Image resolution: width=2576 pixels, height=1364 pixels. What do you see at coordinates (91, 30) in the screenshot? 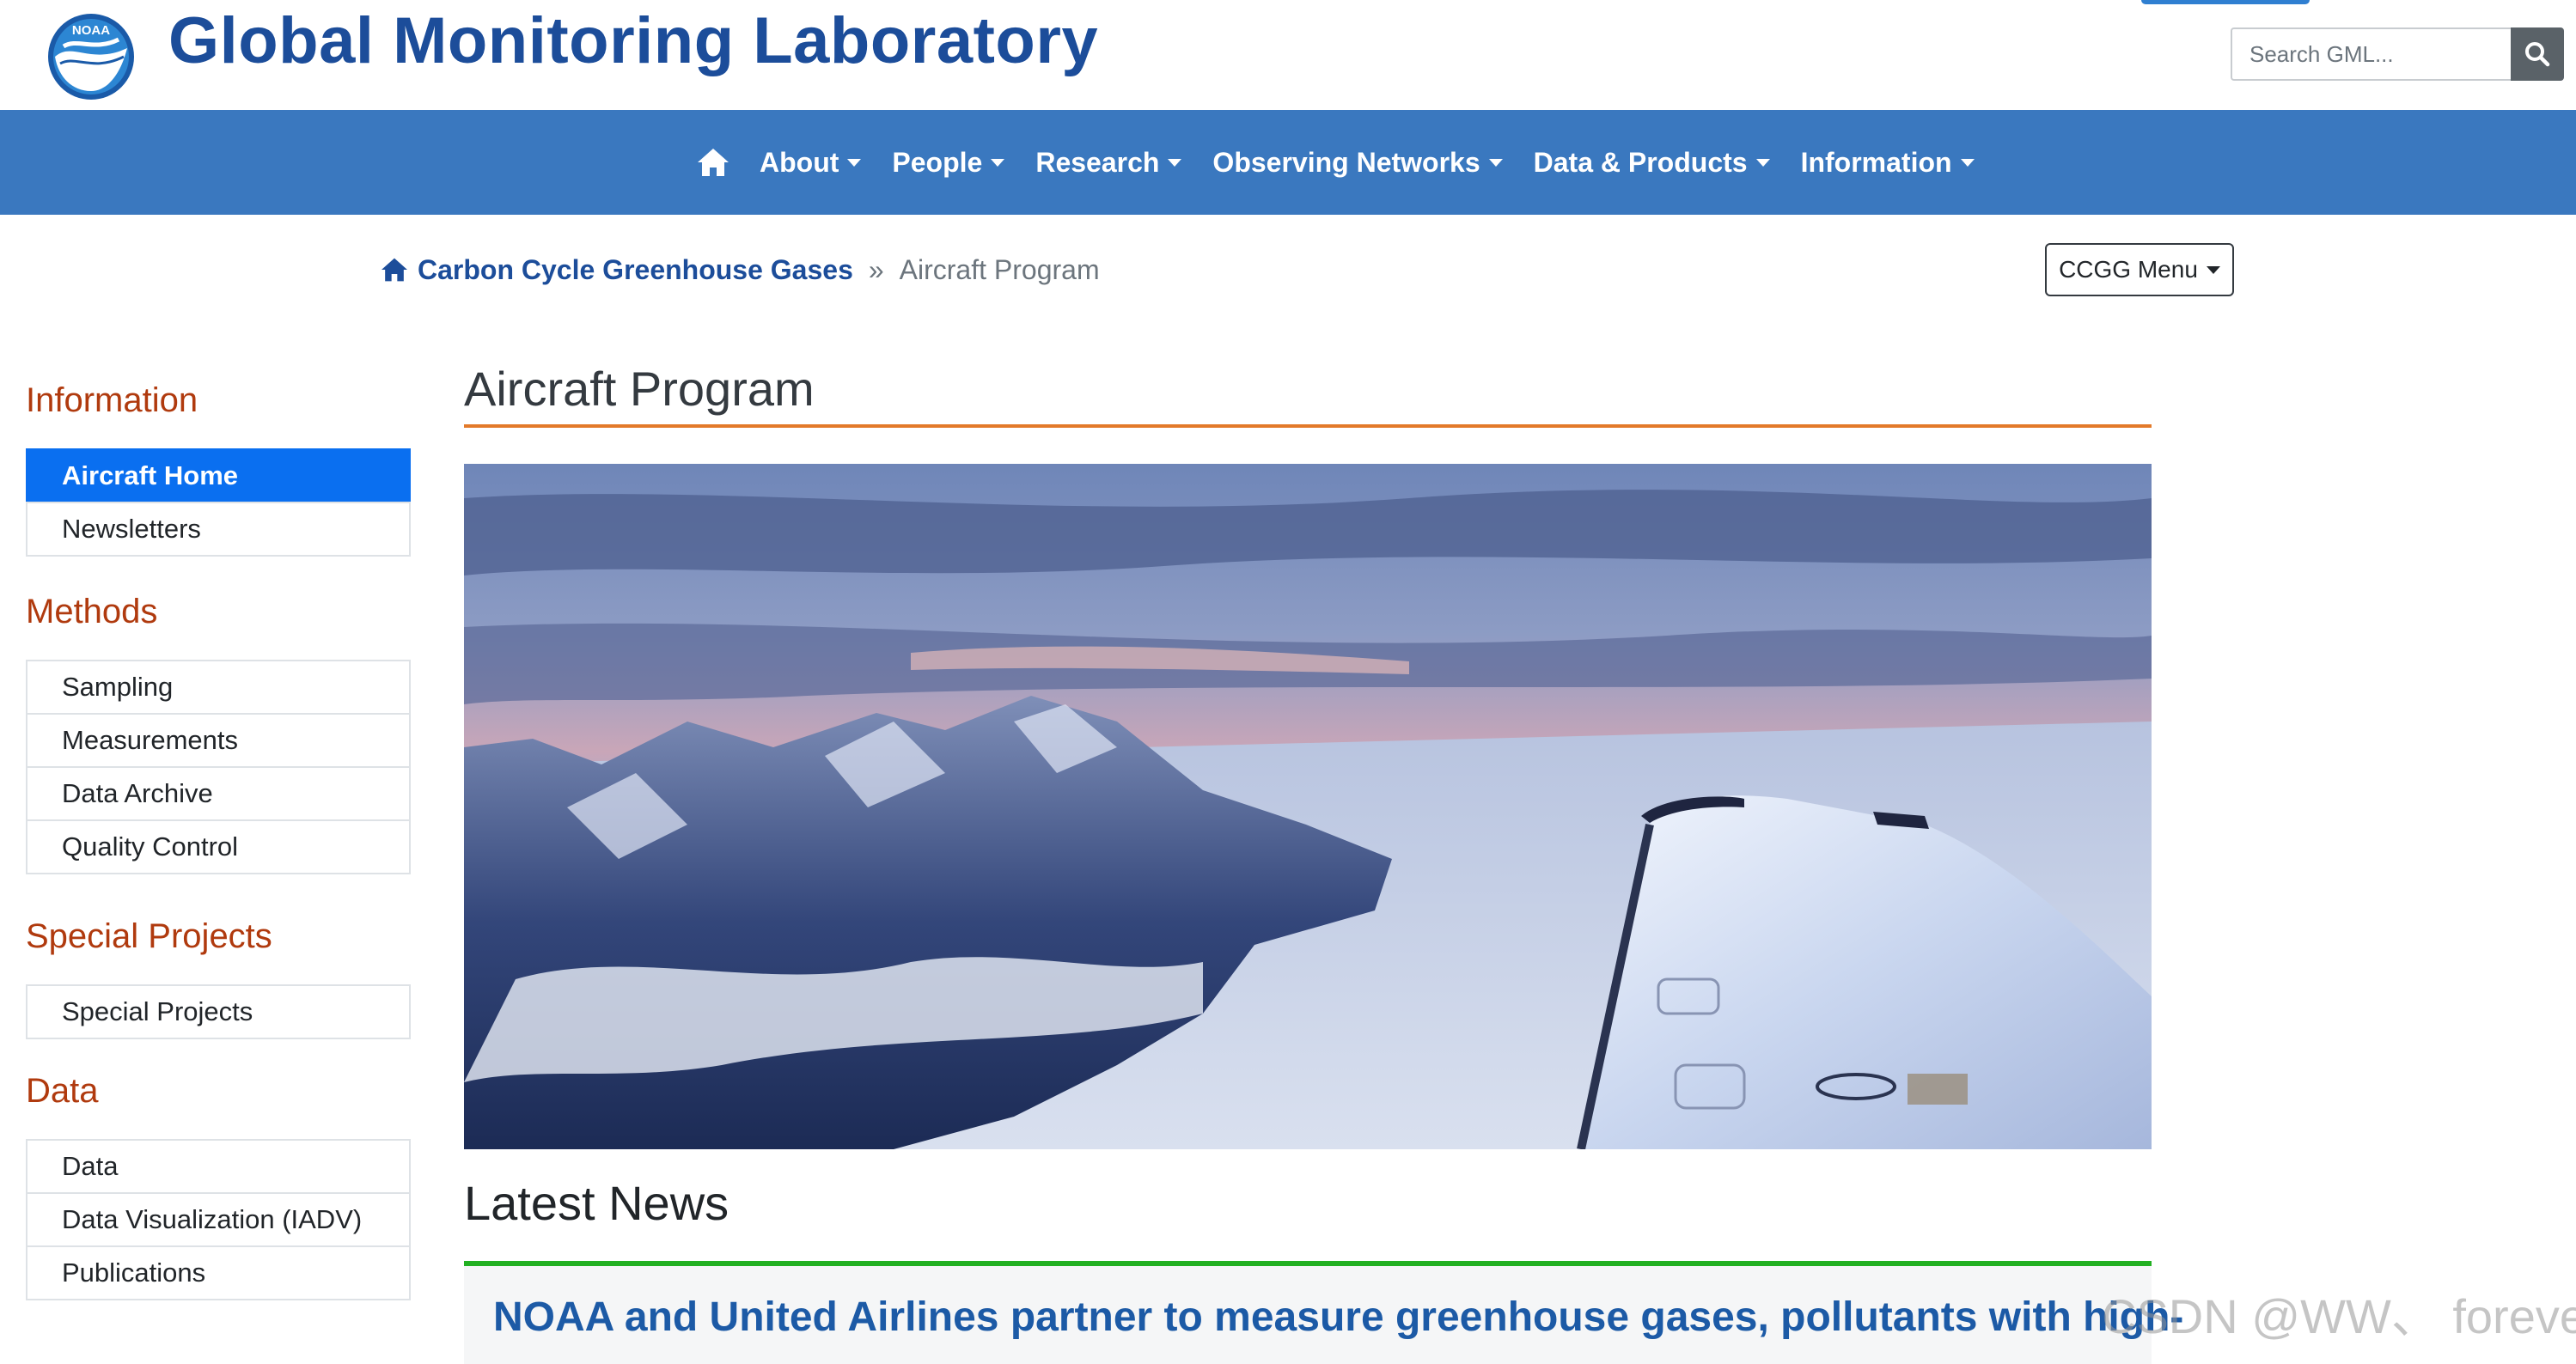
I see `noaa-logo-text: NOAA` at bounding box center [91, 30].